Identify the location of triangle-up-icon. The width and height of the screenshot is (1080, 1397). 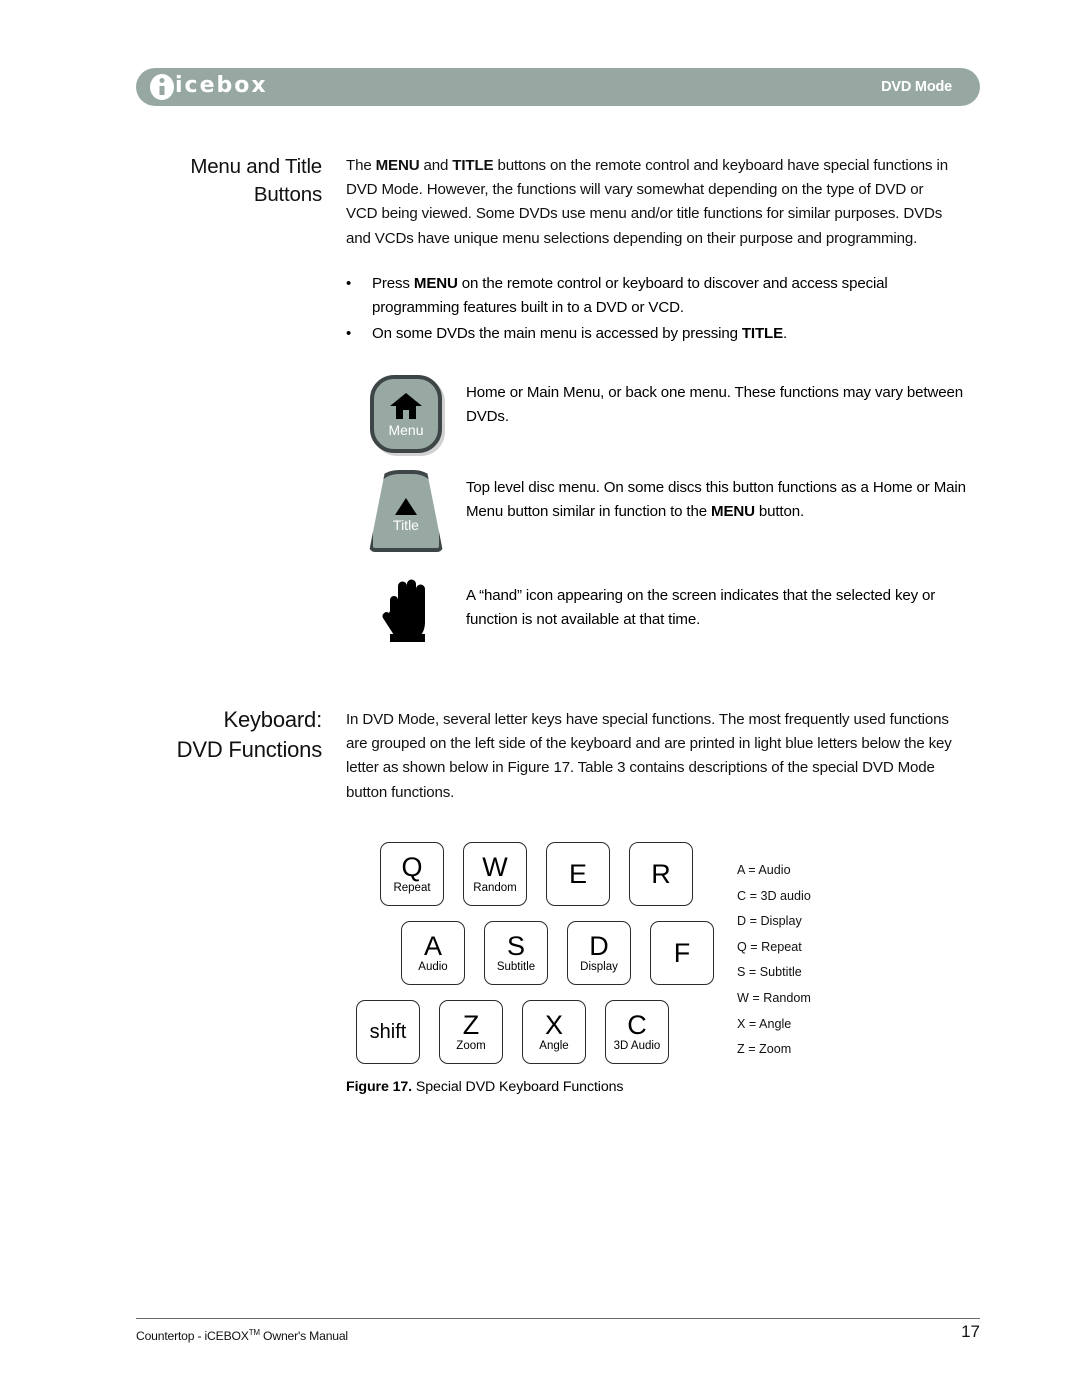
(406, 506).